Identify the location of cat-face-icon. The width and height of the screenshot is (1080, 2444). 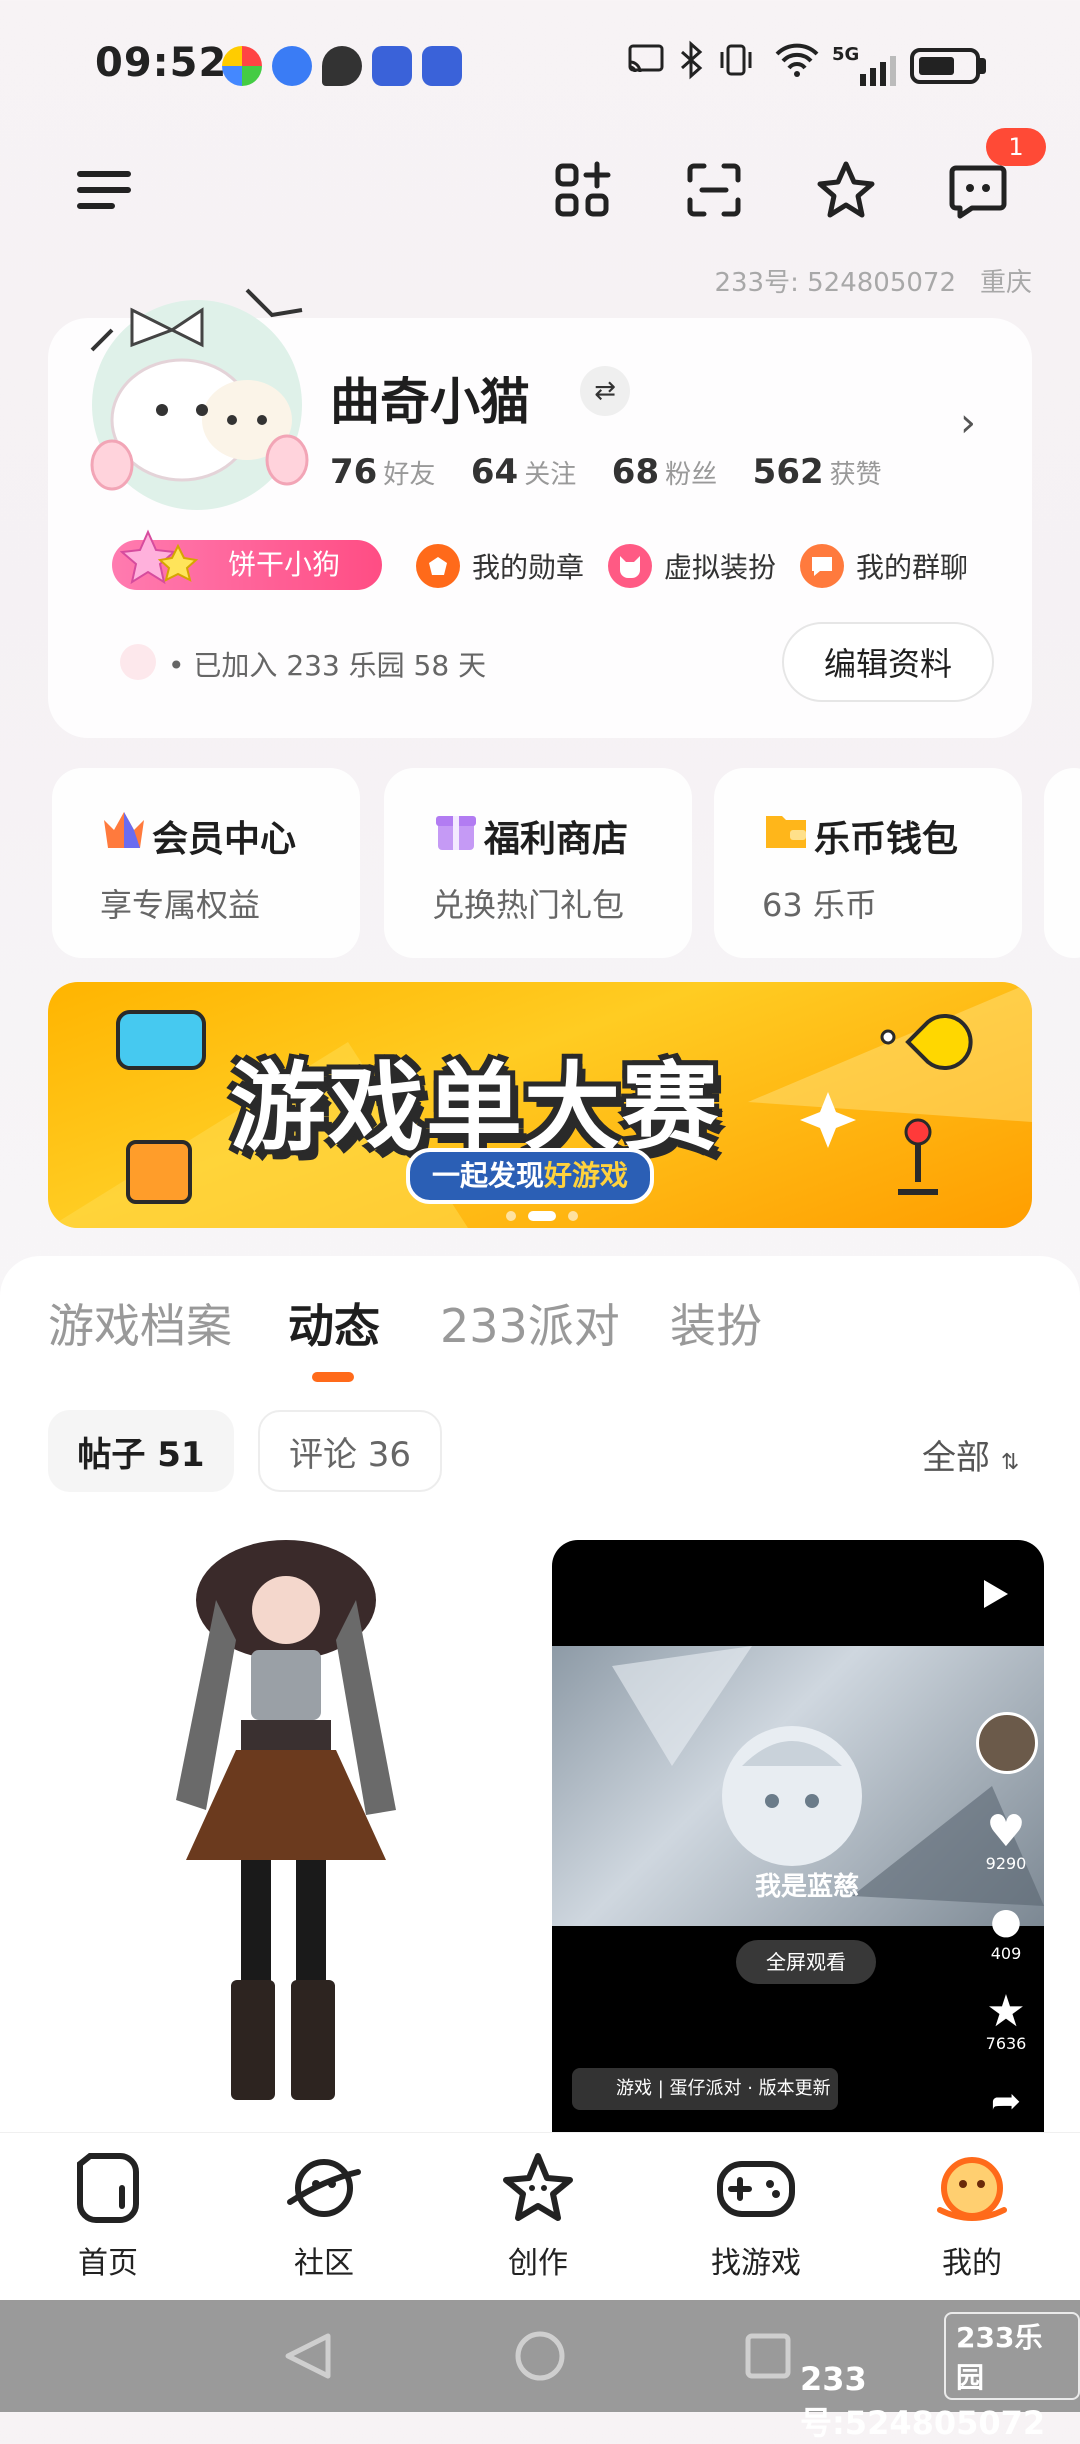
(630, 566).